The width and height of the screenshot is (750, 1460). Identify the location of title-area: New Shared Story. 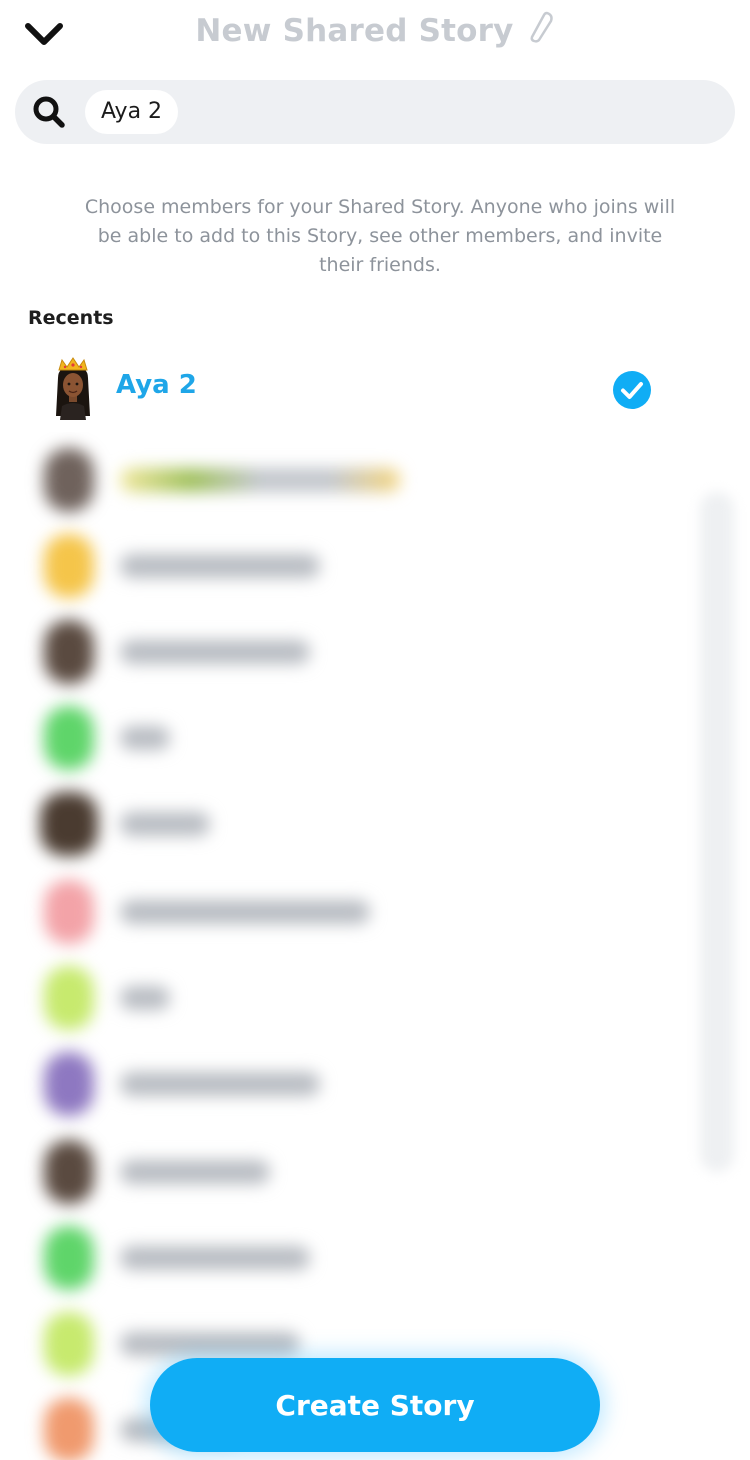
(375, 29).